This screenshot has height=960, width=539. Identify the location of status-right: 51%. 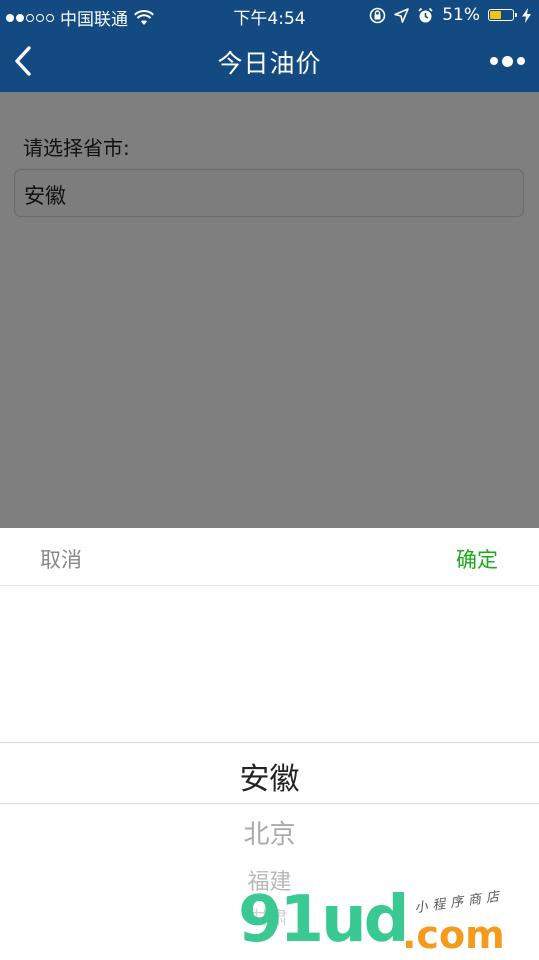
(450, 15).